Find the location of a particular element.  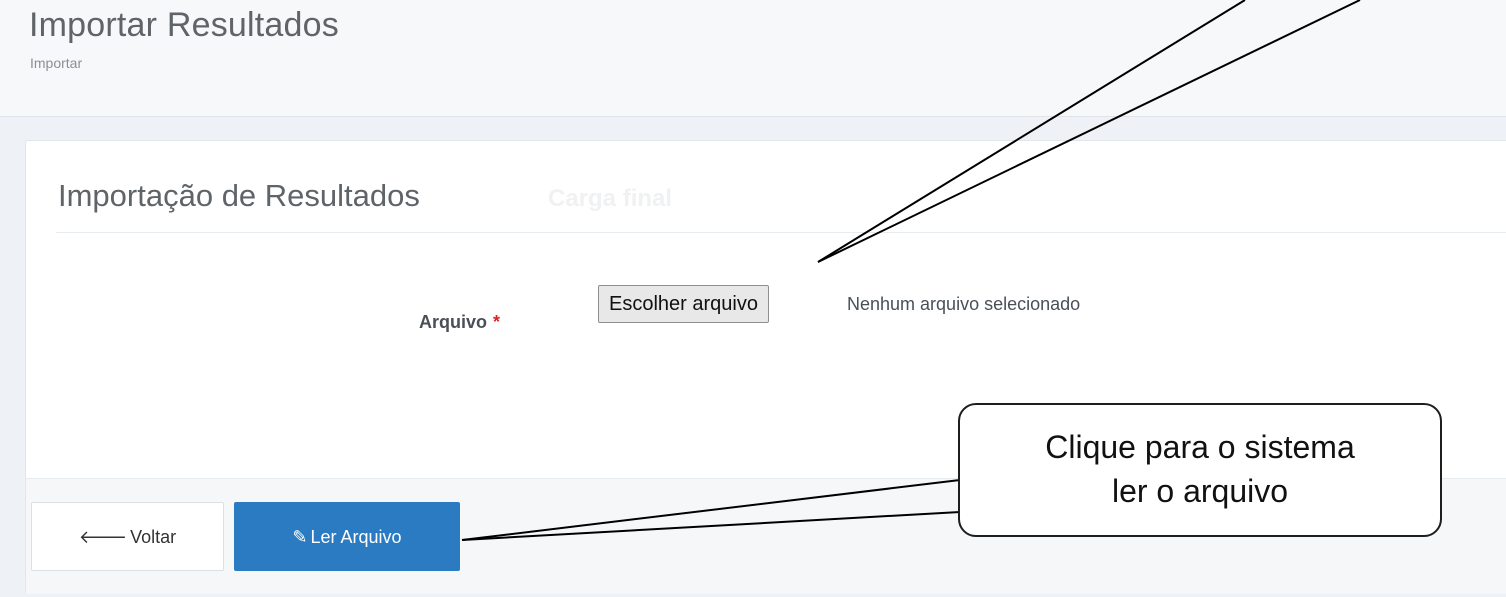

back-button-label: Voltar is located at coordinates (153, 537).